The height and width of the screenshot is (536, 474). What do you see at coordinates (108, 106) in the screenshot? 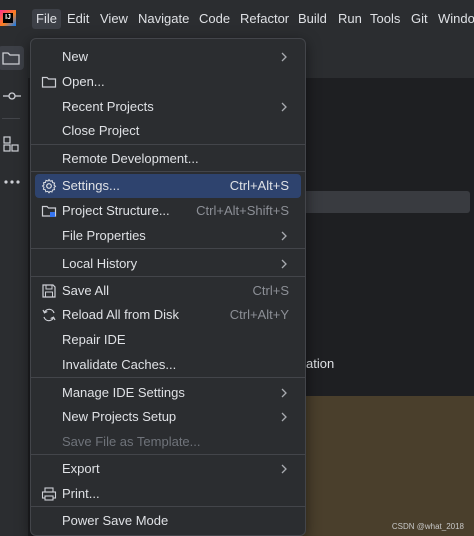
I see `menu-item-label: Recent Projects` at bounding box center [108, 106].